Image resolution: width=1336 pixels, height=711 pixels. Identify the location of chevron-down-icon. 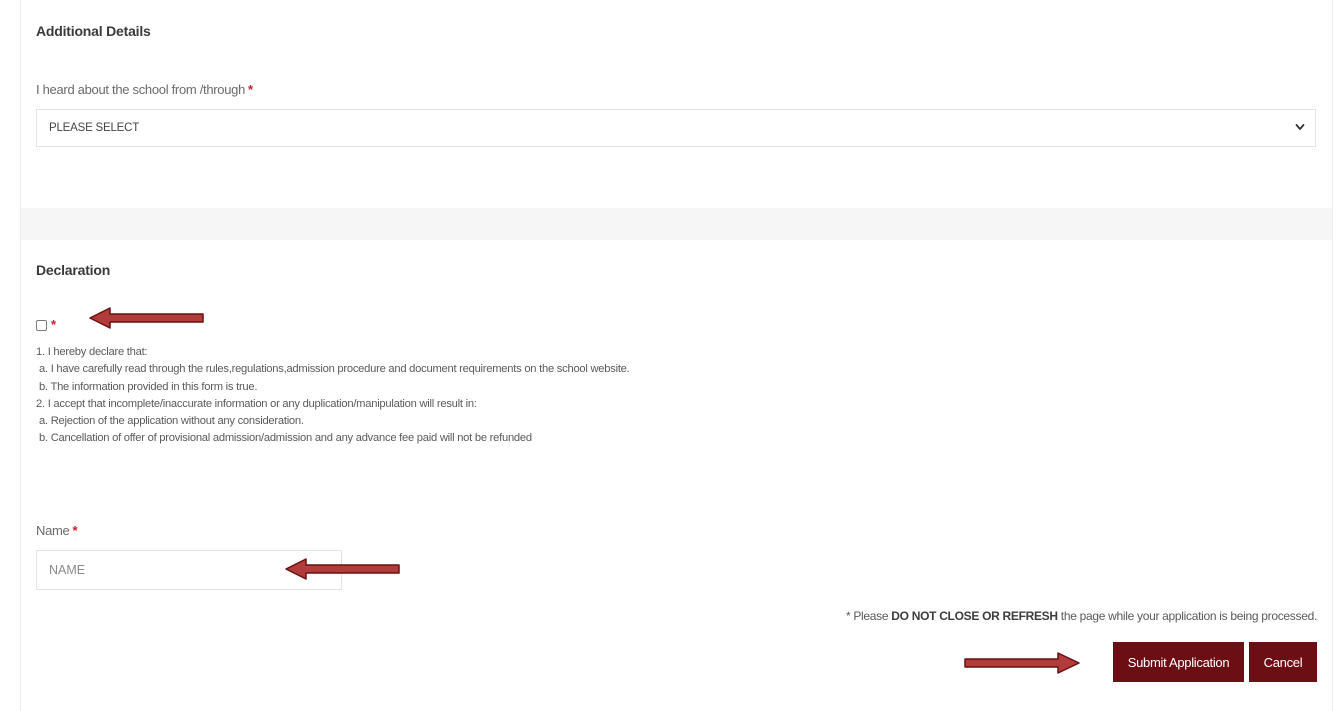
(1300, 127).